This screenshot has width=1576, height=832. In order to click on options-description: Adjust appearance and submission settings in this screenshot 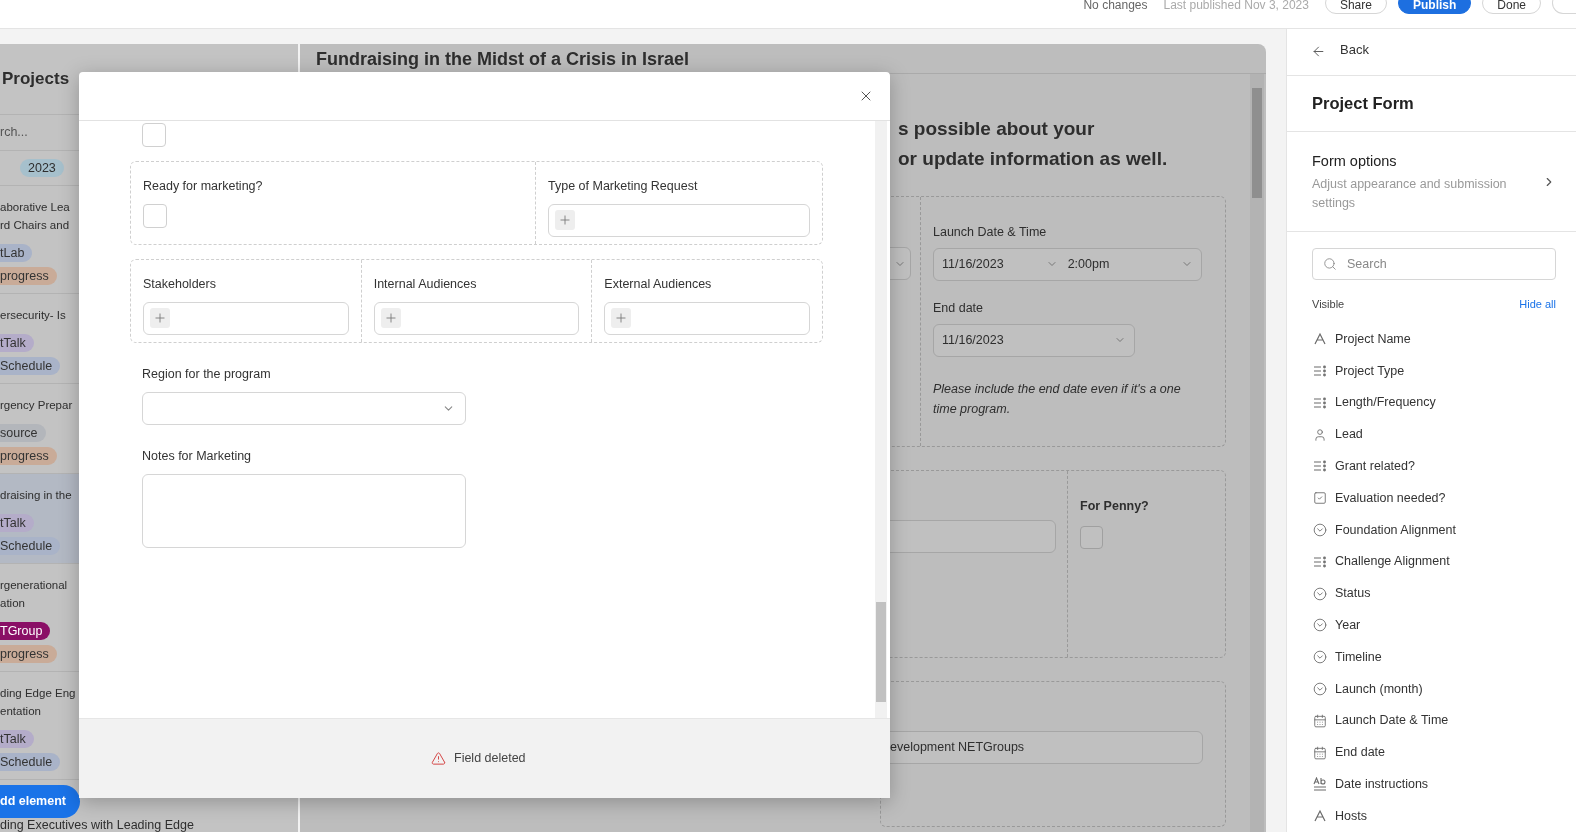, I will do `click(1410, 193)`.